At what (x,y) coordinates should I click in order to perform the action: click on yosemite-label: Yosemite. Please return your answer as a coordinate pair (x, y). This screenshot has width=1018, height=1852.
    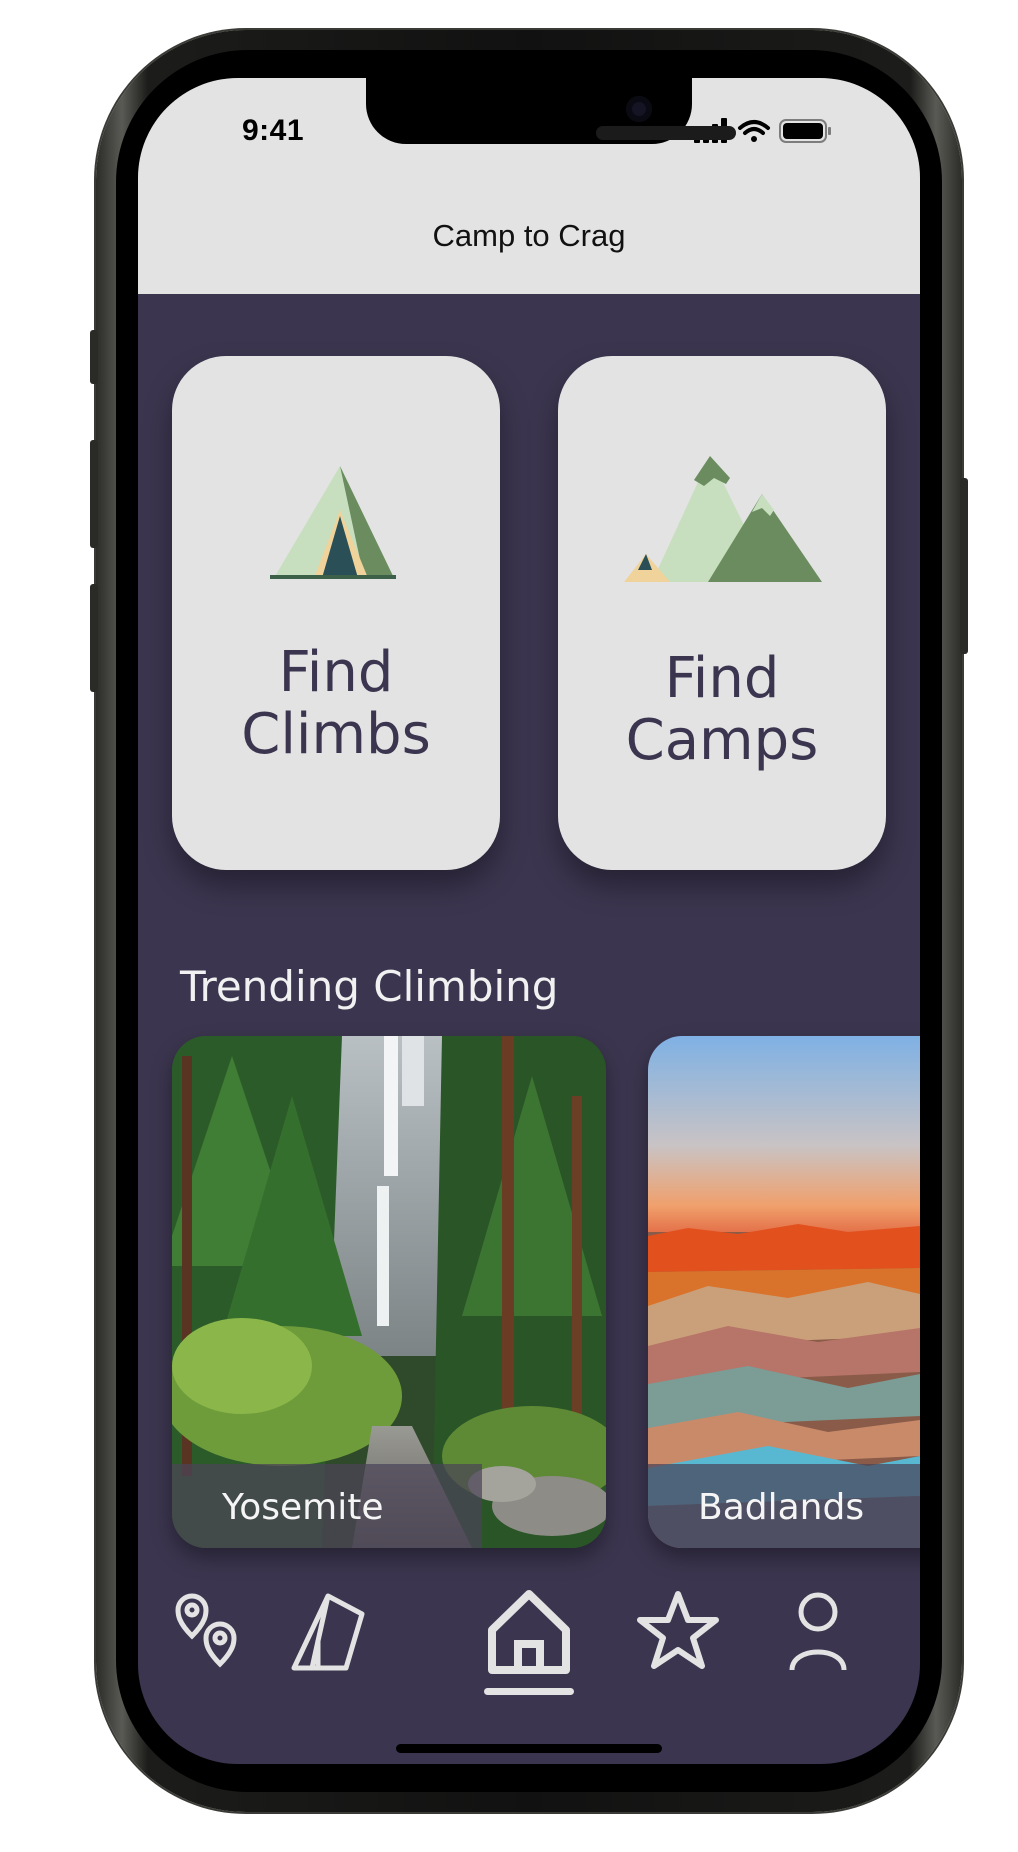
    Looking at the image, I should click on (303, 1507).